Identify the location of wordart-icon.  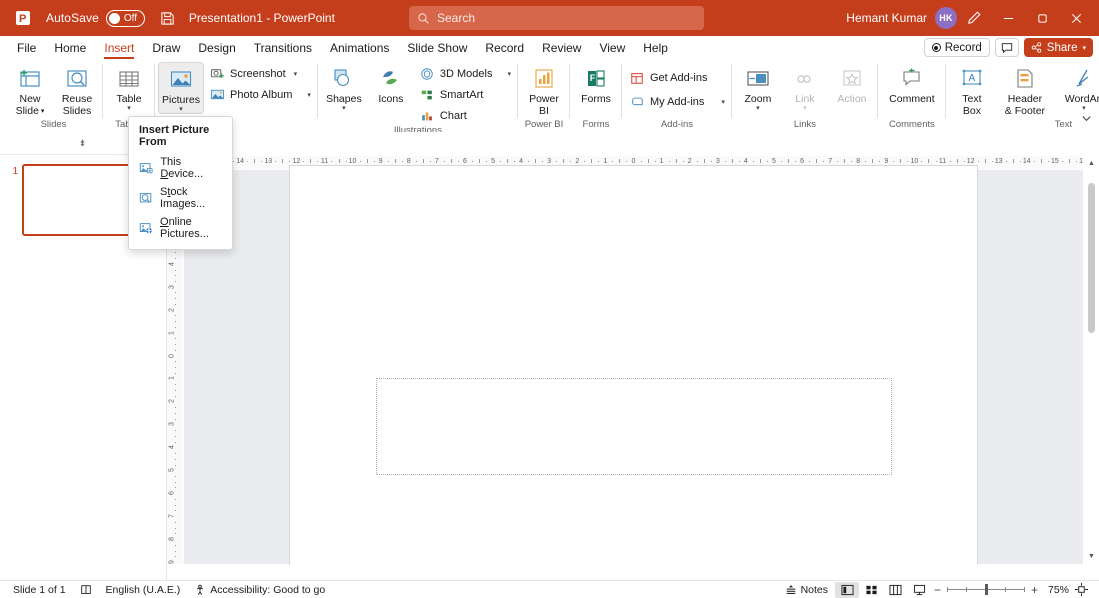
(1084, 79).